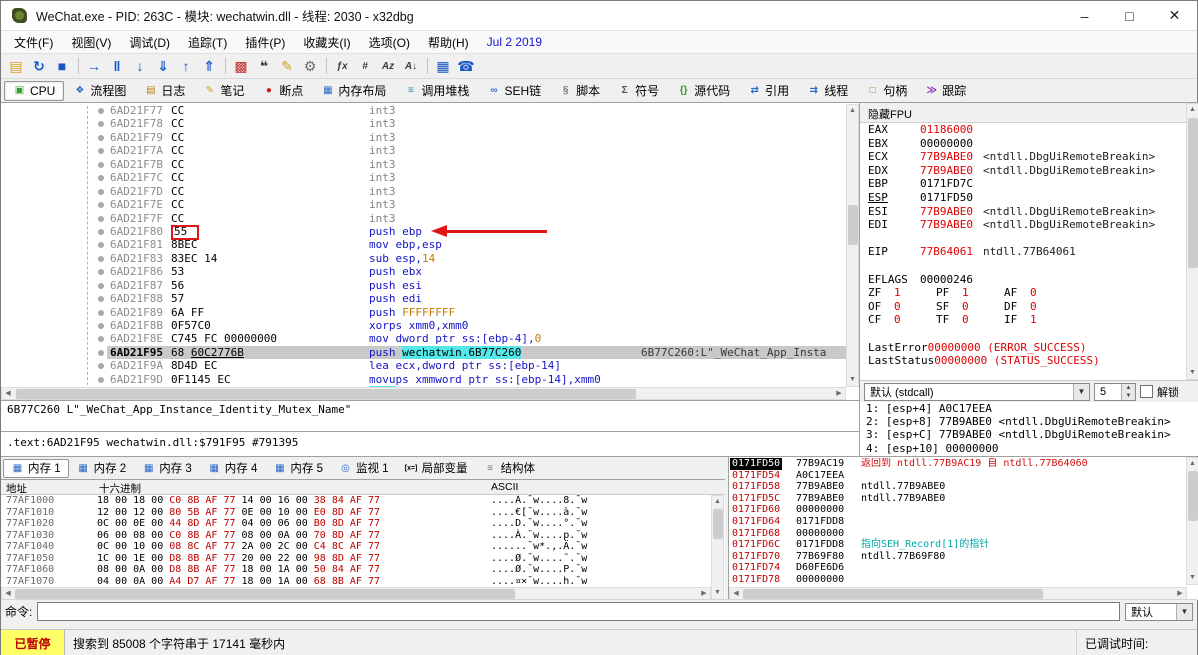  What do you see at coordinates (958, 568) in the screenshot?
I see `stack-row: 0171FD74 D60FE6D6` at bounding box center [958, 568].